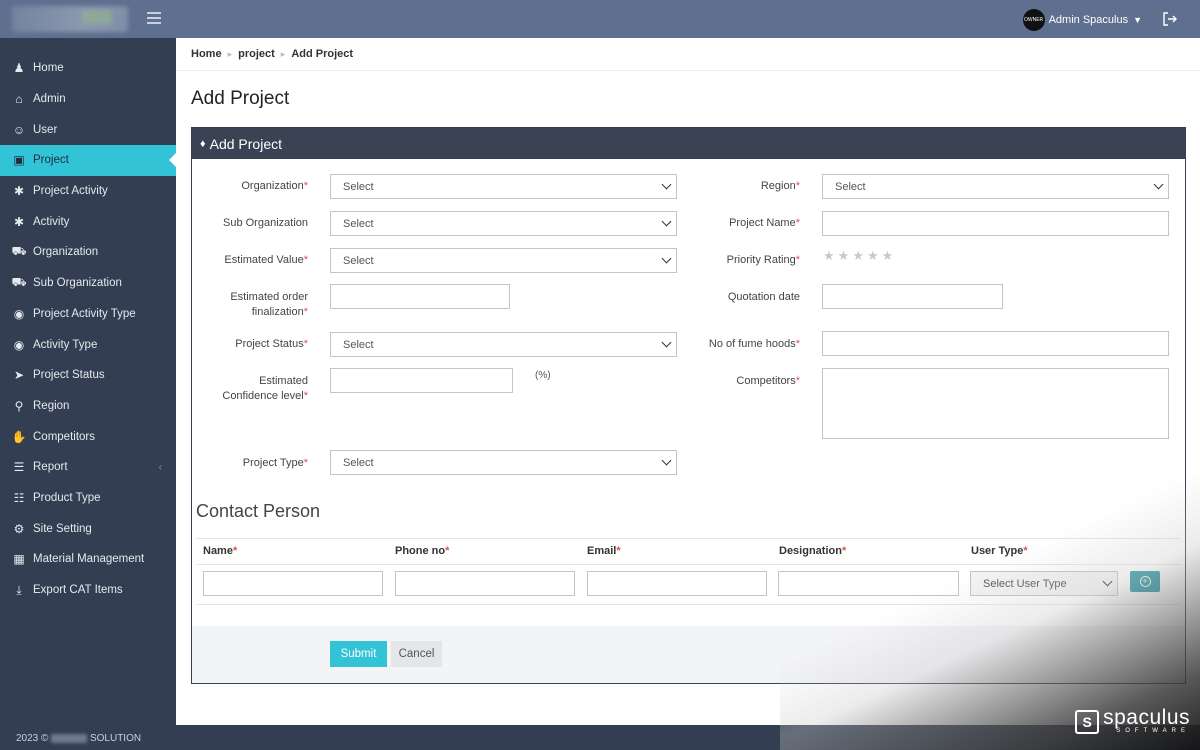 This screenshot has width=1200, height=750. What do you see at coordinates (206, 54) in the screenshot?
I see `breadcrumb-home: Home` at bounding box center [206, 54].